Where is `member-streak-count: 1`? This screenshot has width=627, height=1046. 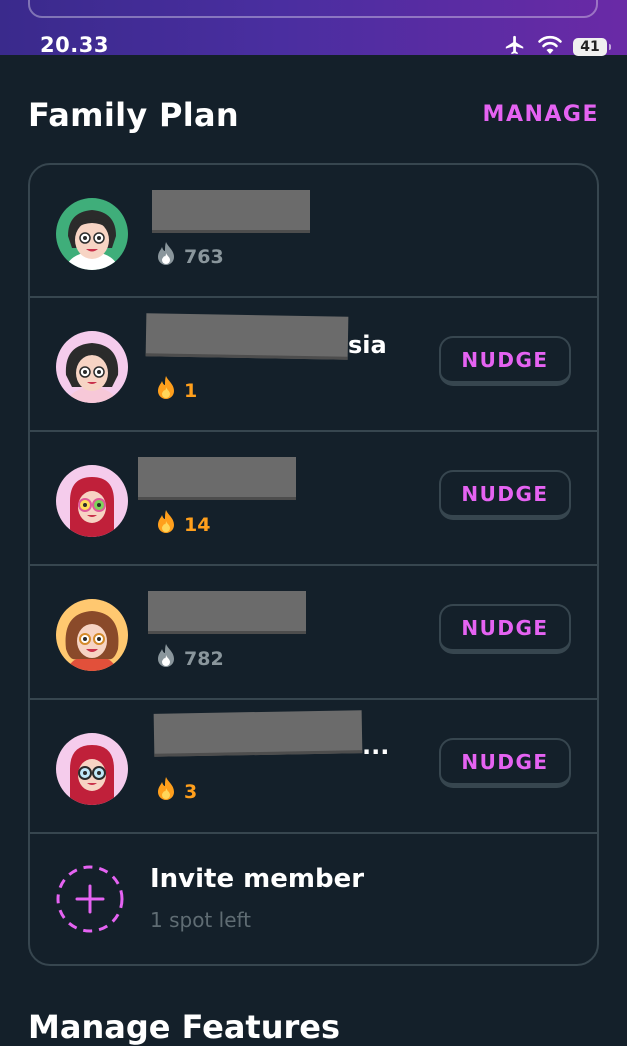 member-streak-count: 1 is located at coordinates (191, 390).